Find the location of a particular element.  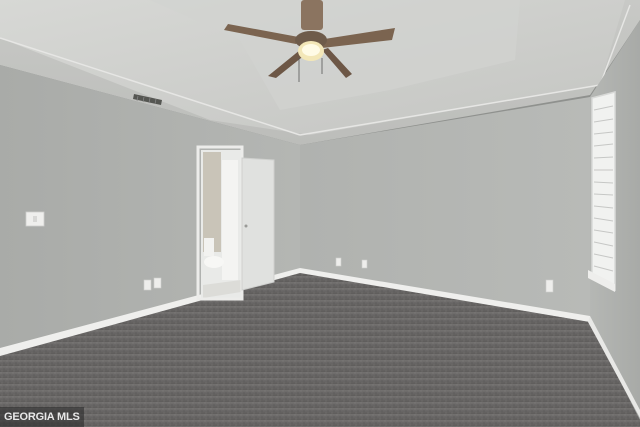

light-switch-icon is located at coordinates (35, 219).